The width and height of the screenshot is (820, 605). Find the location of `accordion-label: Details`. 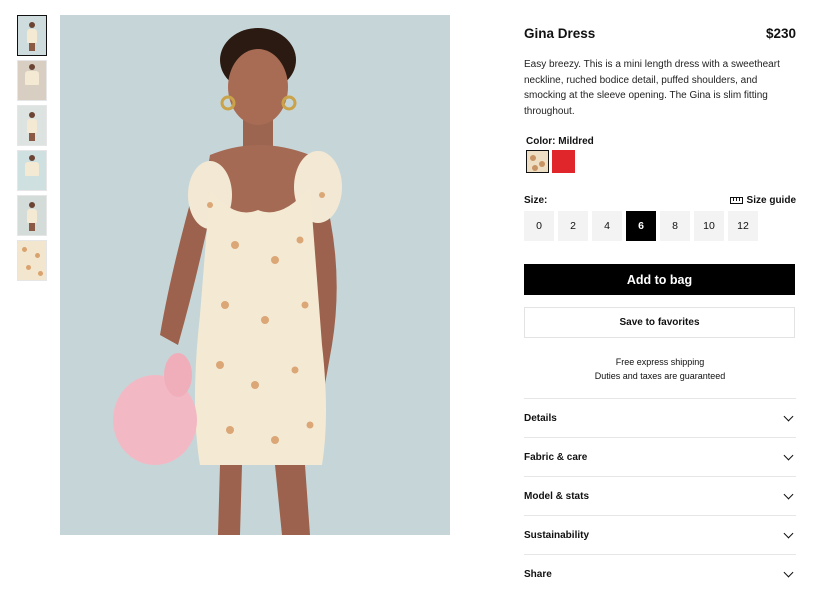

accordion-label: Details is located at coordinates (540, 418).